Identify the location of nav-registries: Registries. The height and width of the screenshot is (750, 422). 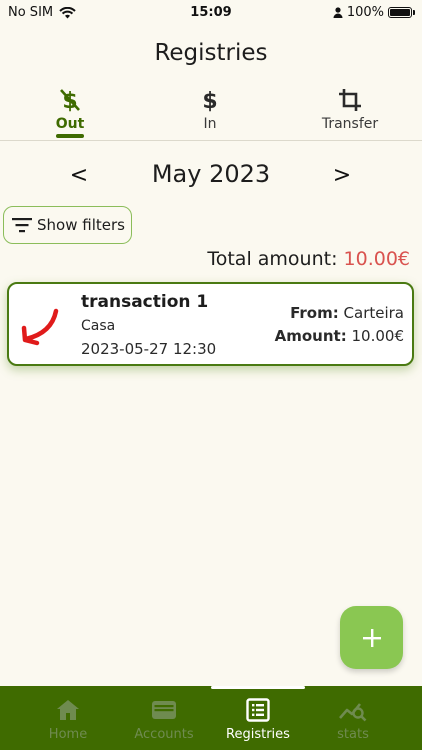
(258, 718).